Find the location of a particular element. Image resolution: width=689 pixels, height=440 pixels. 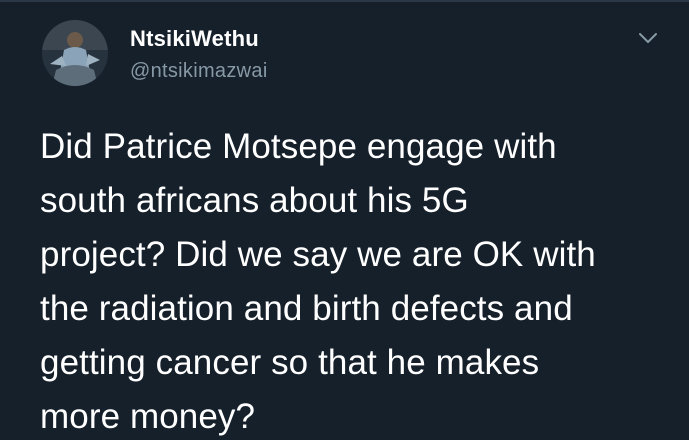

author-display-name: NtsikiWethu is located at coordinates (194, 39).